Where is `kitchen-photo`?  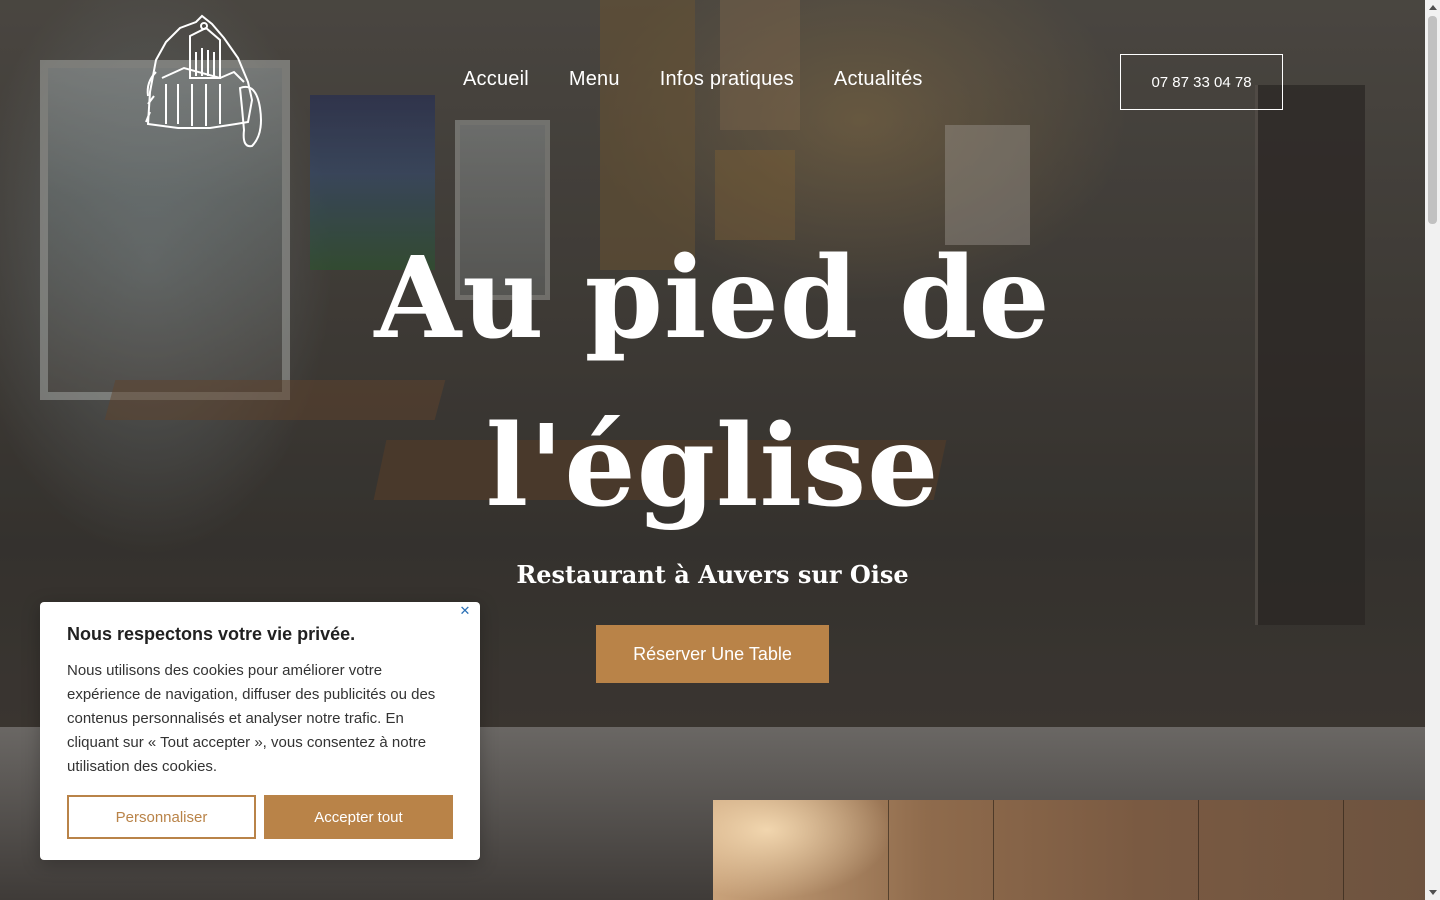
kitchen-photo is located at coordinates (1069, 850).